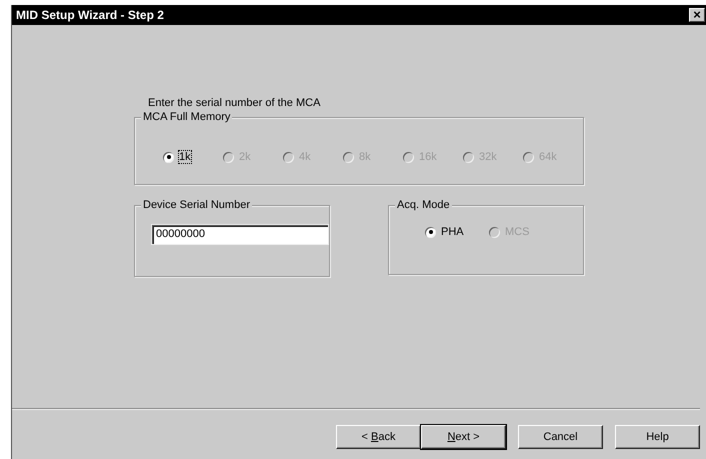  What do you see at coordinates (697, 15) in the screenshot?
I see `close-button: ×` at bounding box center [697, 15].